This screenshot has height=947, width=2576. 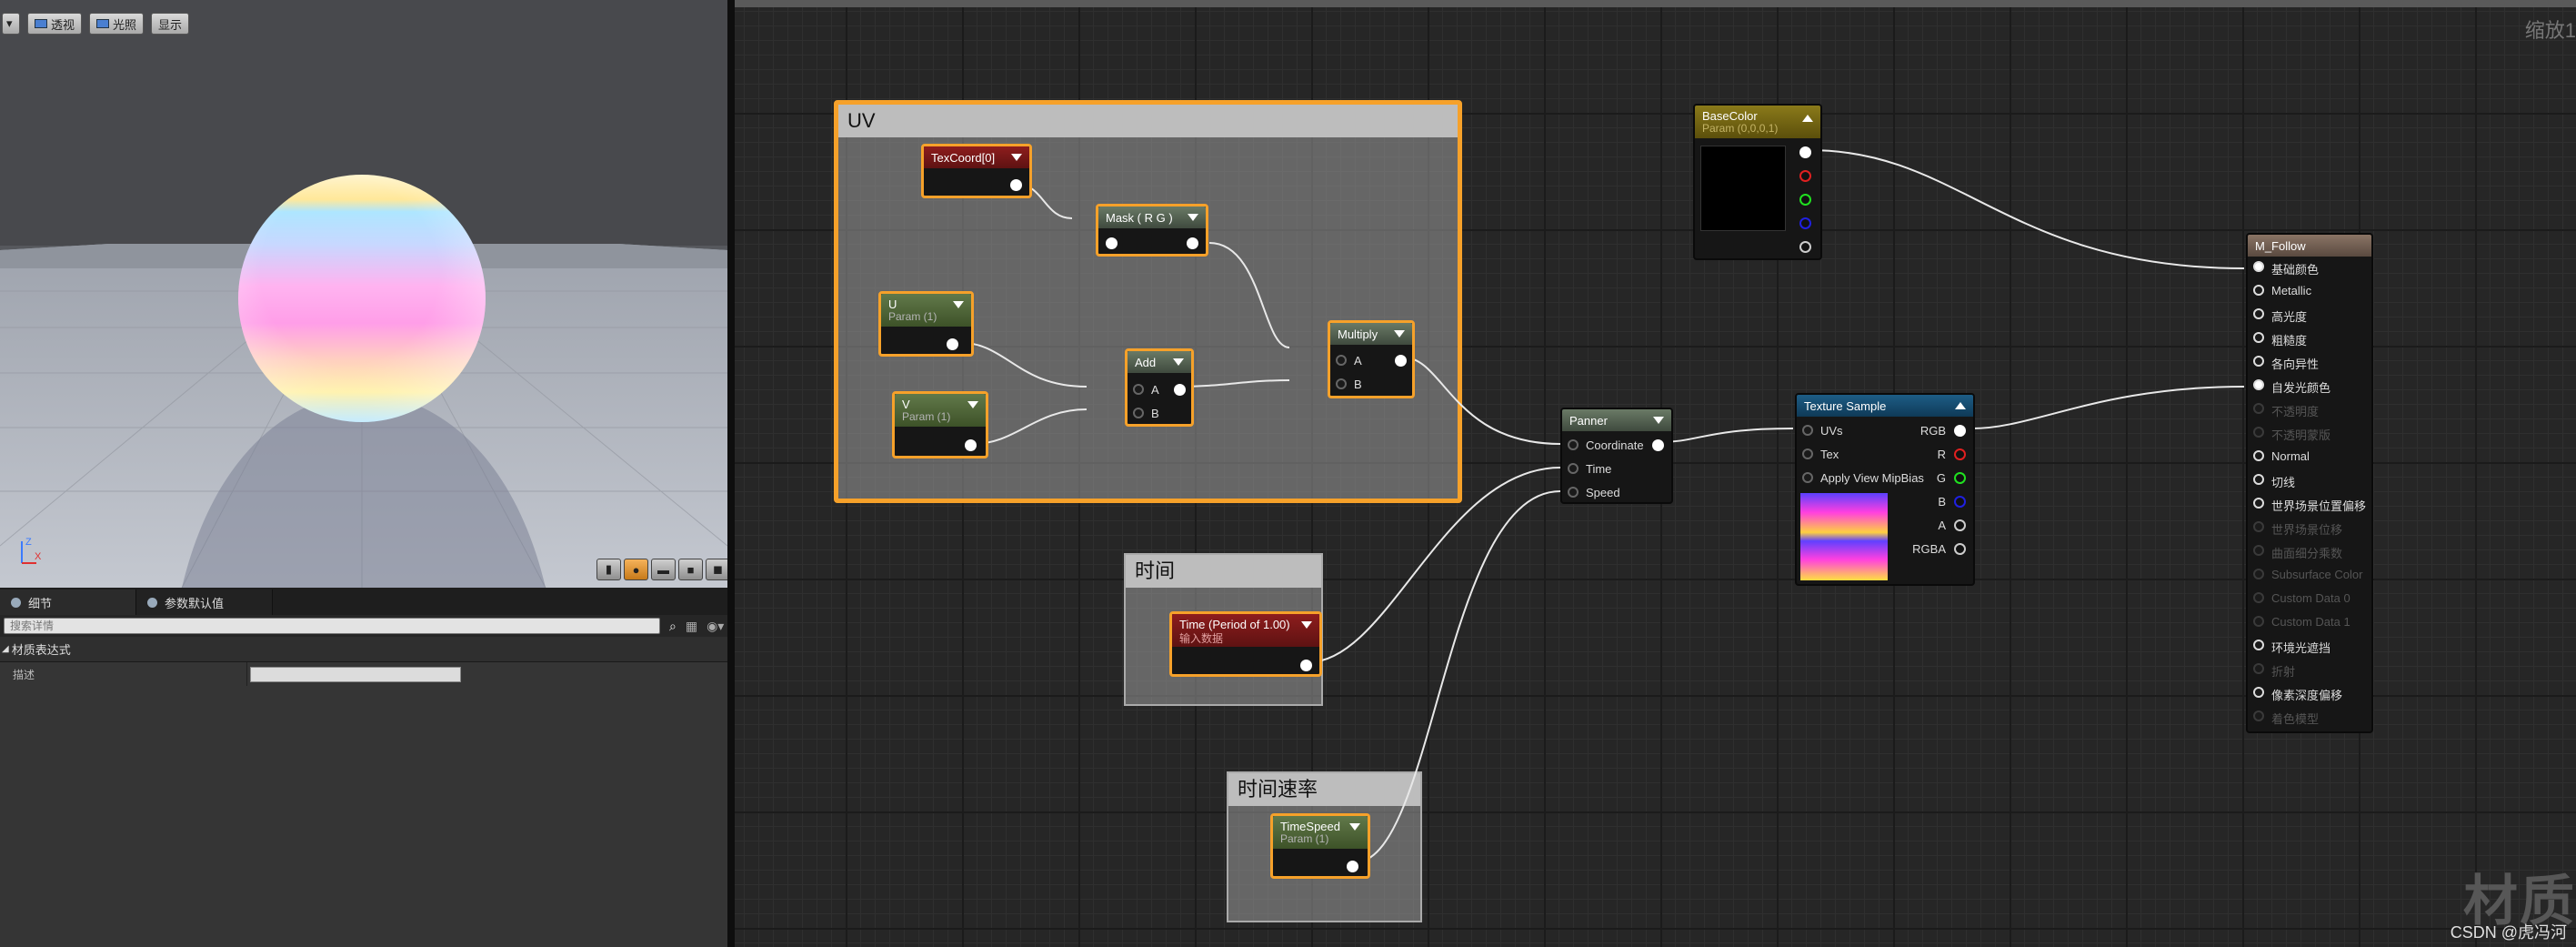 What do you see at coordinates (1306, 666) in the screenshot?
I see `node-time-output-pin` at bounding box center [1306, 666].